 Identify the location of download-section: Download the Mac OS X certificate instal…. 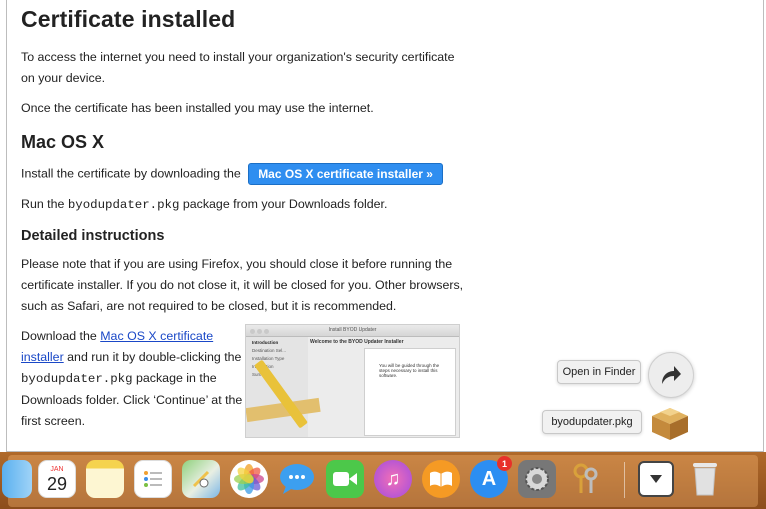
(246, 381).